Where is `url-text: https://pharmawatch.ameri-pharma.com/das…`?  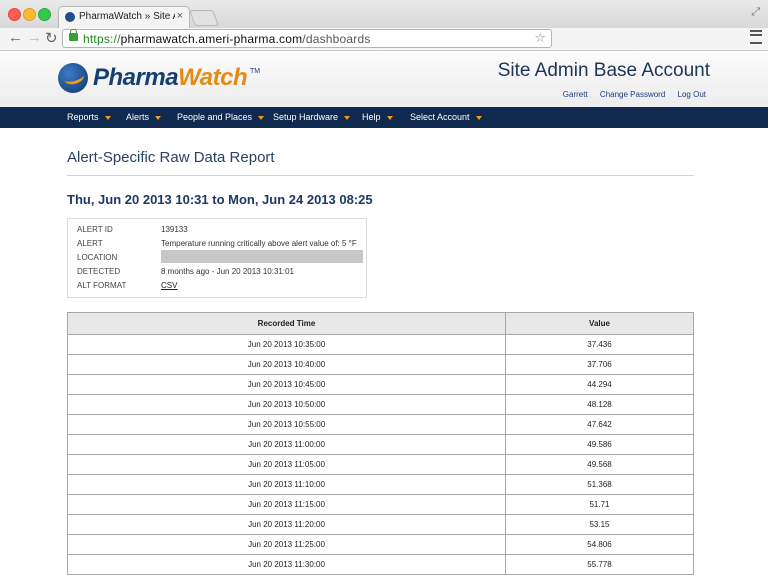 url-text: https://pharmawatch.ameri-pharma.com/das… is located at coordinates (227, 39).